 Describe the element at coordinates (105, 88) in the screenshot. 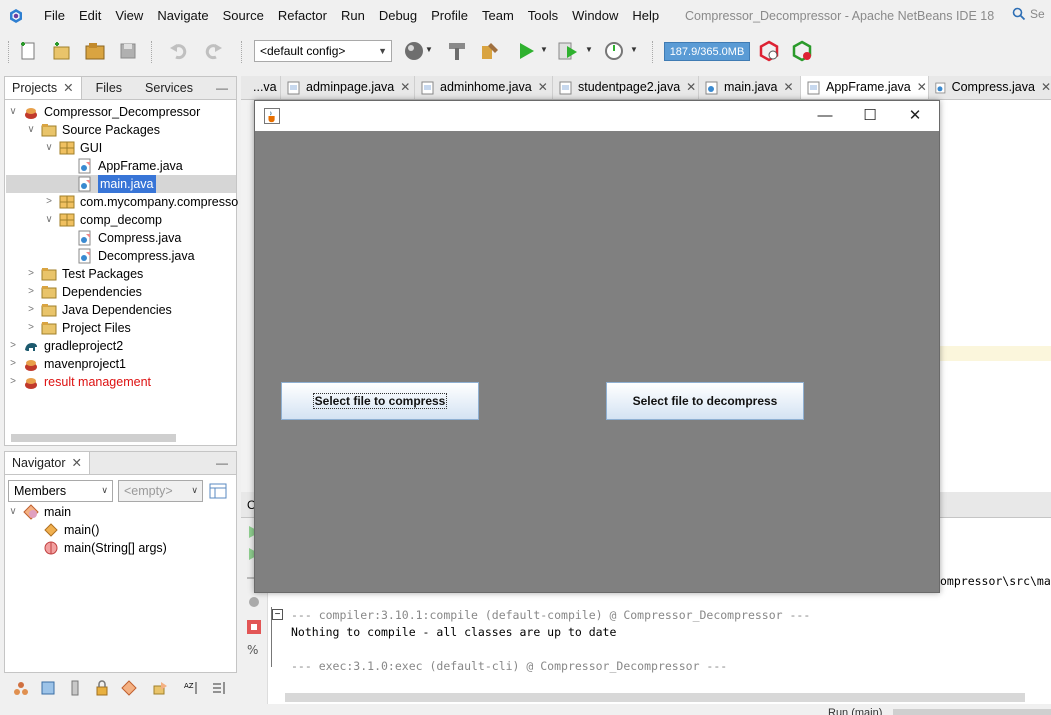

I see `tab-files: Files` at that location.